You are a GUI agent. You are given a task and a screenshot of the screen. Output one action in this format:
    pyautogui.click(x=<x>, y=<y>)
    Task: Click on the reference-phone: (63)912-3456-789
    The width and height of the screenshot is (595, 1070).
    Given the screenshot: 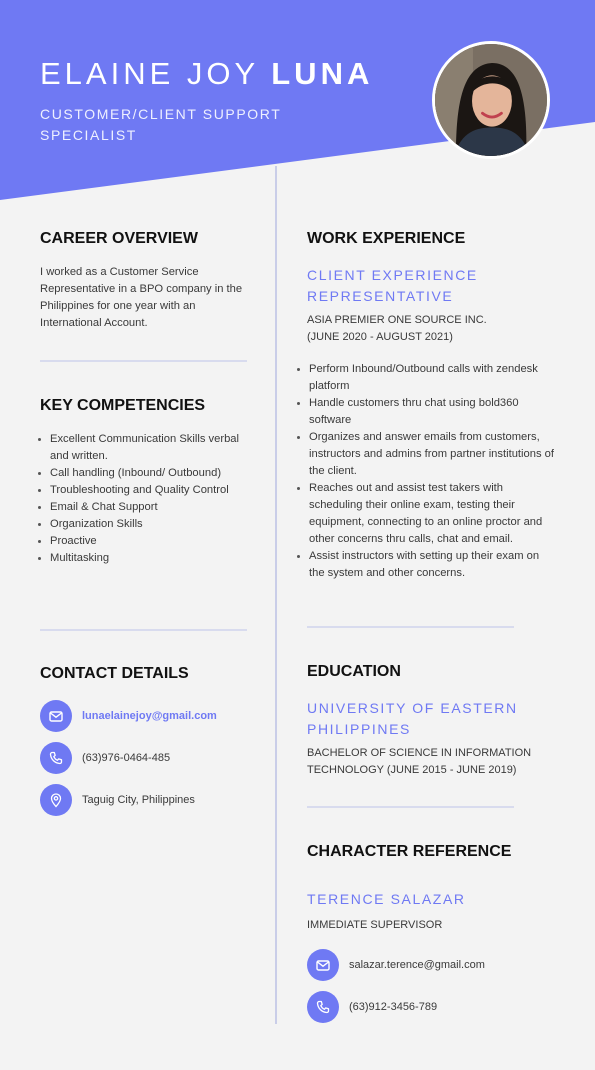 What is the action you would take?
    pyautogui.click(x=393, y=1007)
    